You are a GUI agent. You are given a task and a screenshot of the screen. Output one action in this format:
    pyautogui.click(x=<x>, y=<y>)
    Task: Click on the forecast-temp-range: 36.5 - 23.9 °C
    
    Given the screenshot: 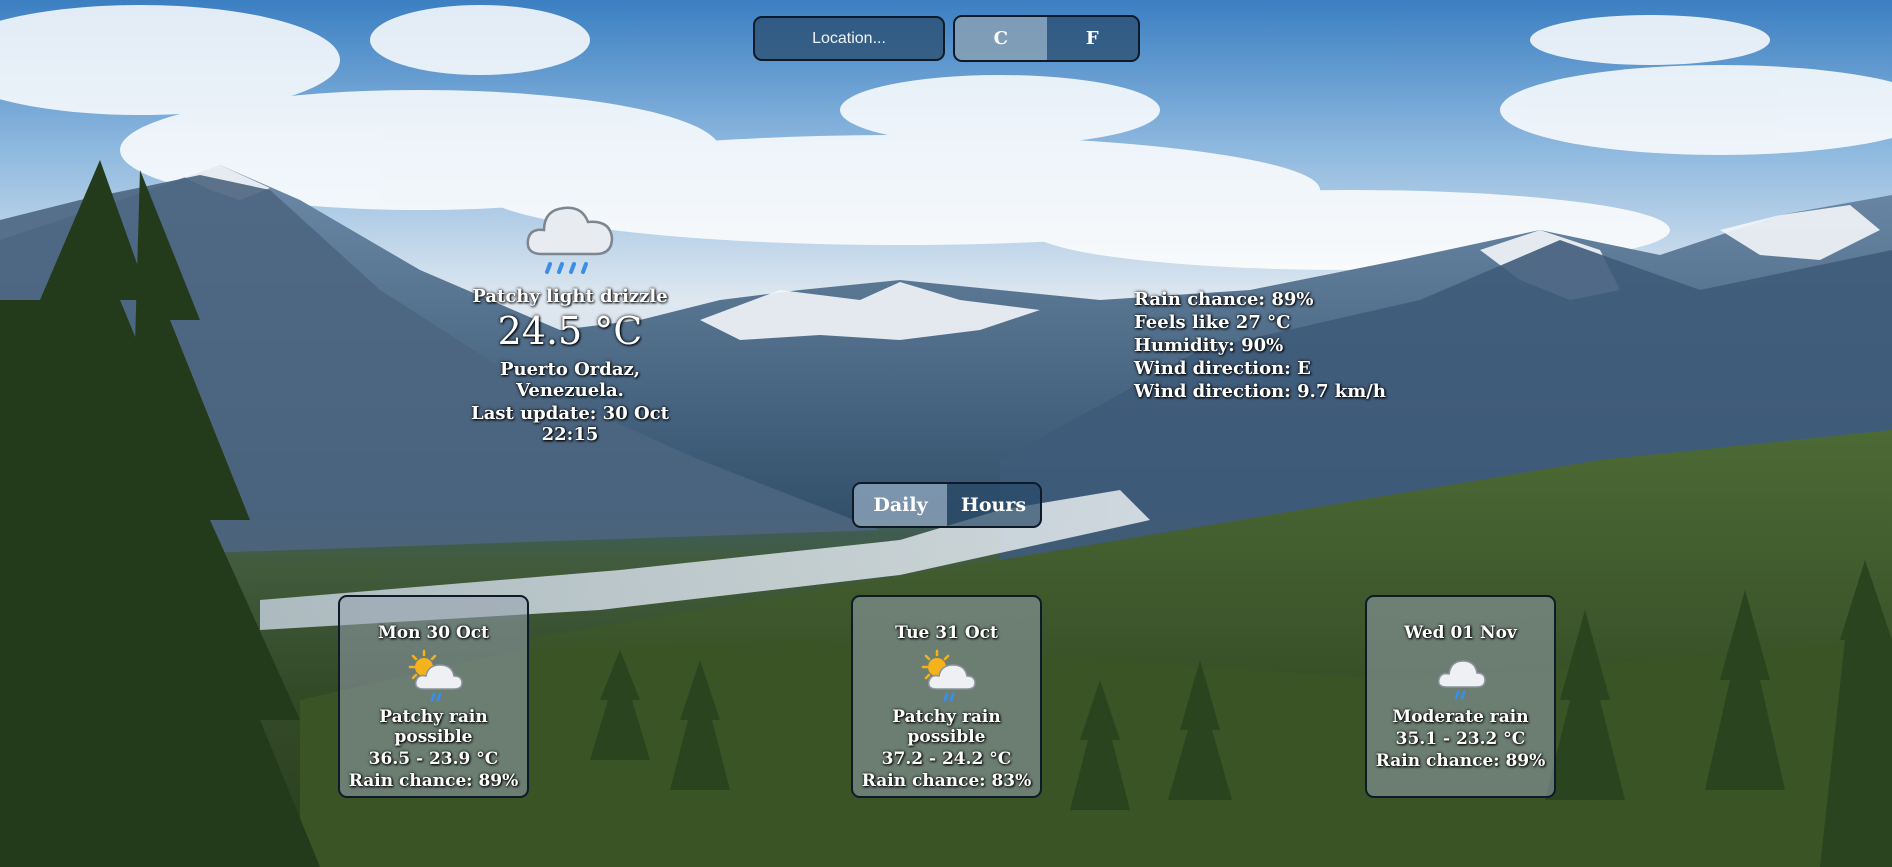 What is the action you would take?
    pyautogui.click(x=433, y=759)
    